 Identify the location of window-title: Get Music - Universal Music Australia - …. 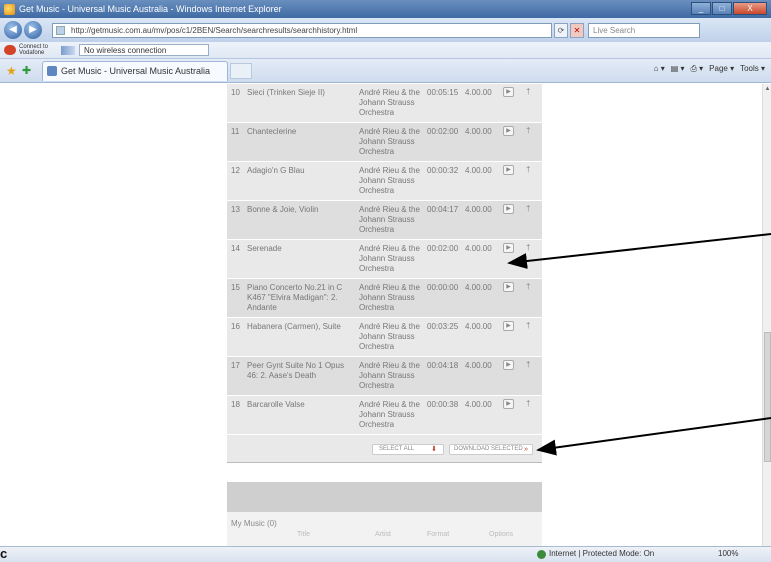
(150, 9).